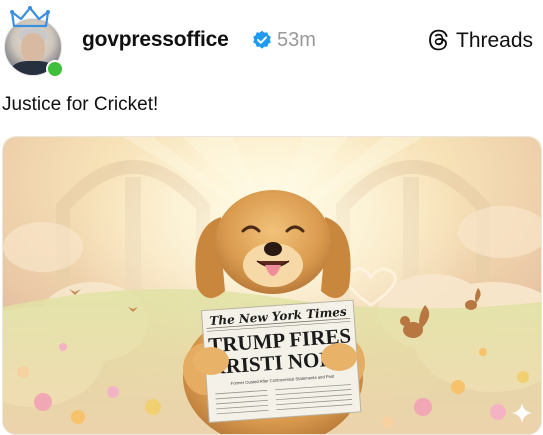 This screenshot has height=435, width=543. I want to click on sparkle-icon, so click(522, 413).